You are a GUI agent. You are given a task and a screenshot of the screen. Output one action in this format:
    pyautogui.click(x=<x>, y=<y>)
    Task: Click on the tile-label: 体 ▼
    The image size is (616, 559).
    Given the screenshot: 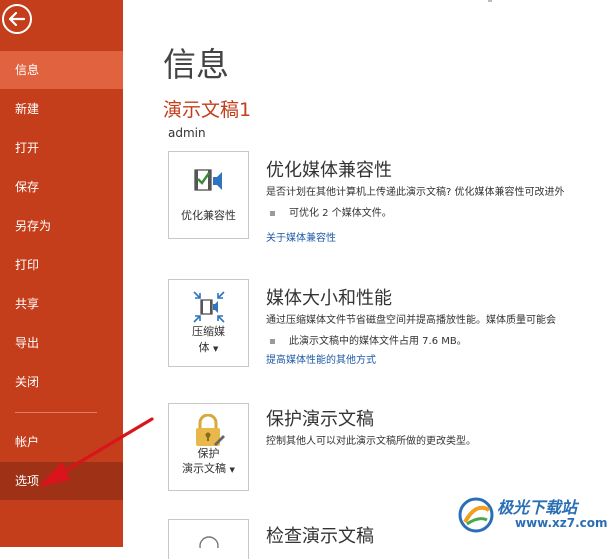 What is the action you would take?
    pyautogui.click(x=208, y=348)
    